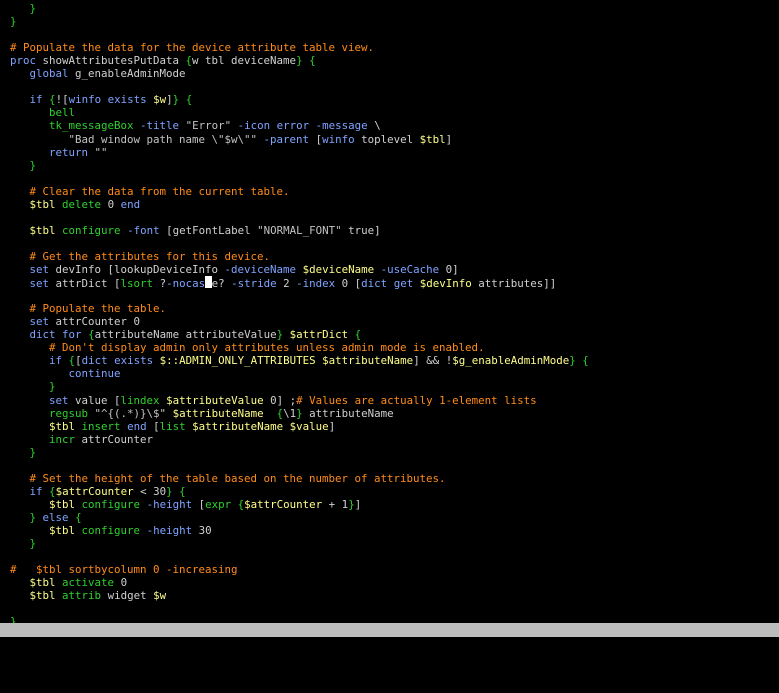  I want to click on code-line: set attrCounter 0, so click(75, 321).